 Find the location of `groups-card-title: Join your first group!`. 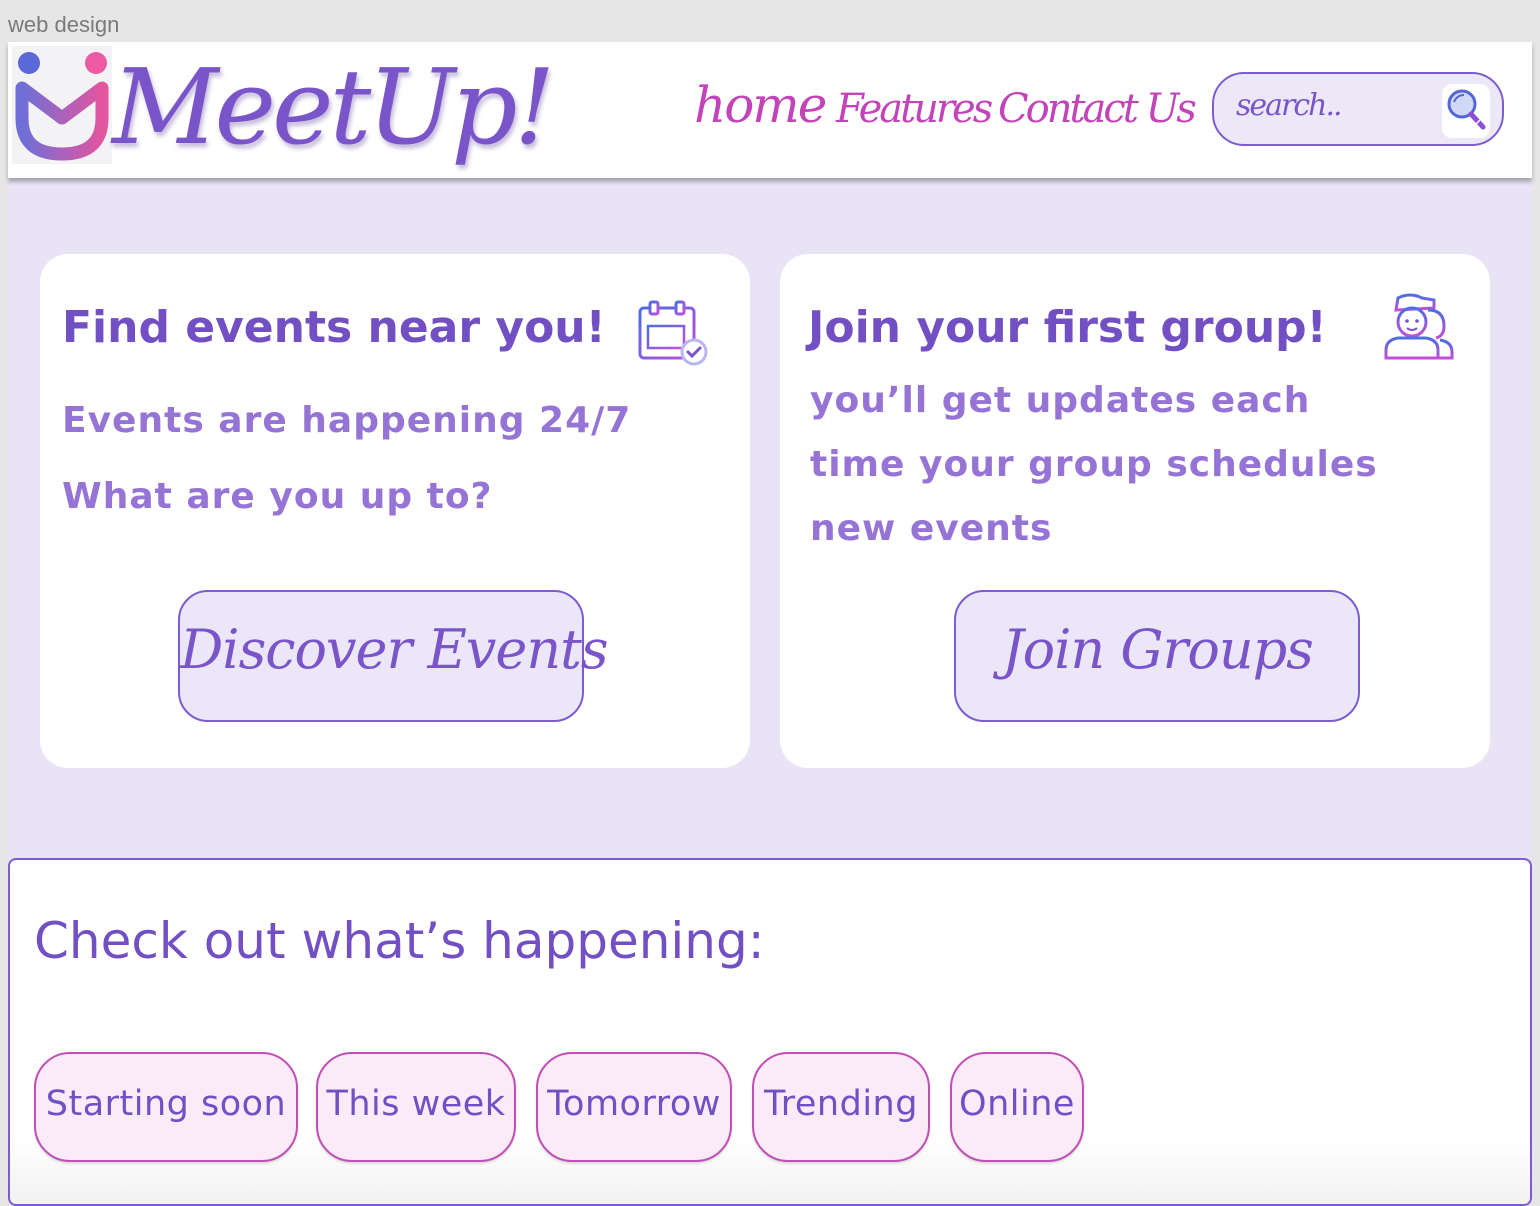

groups-card-title: Join your first group! is located at coordinates (1067, 327).